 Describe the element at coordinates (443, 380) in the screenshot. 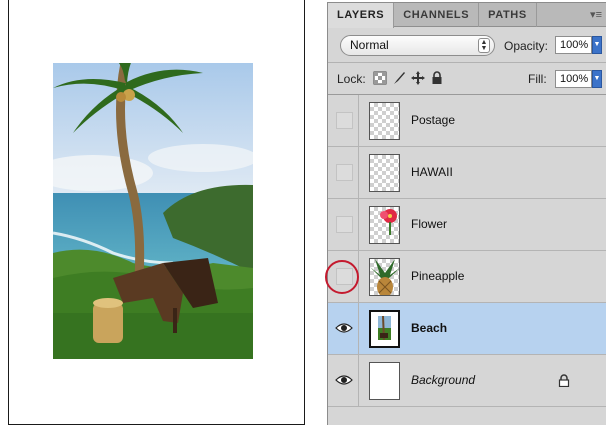

I see `layer-name: Background` at that location.